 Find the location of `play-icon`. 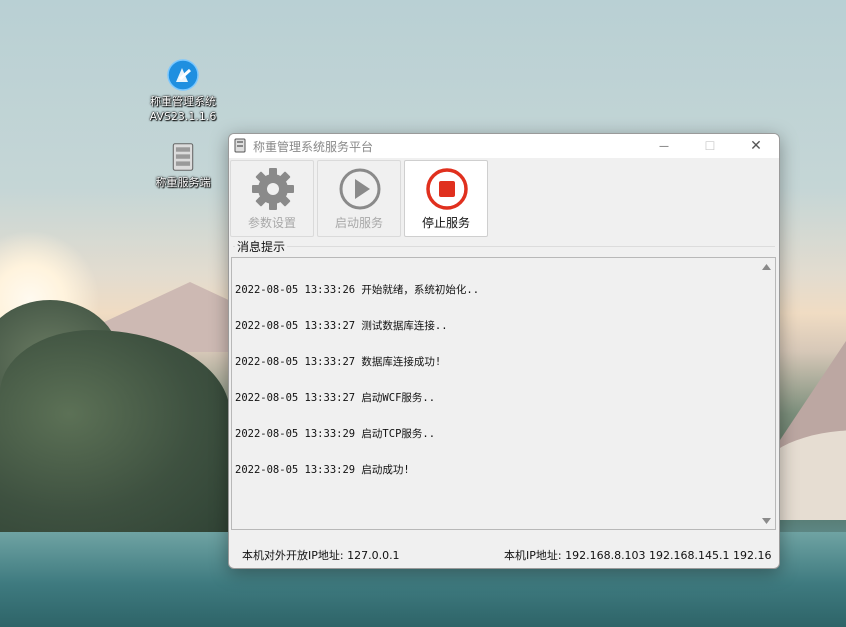

play-icon is located at coordinates (360, 189).